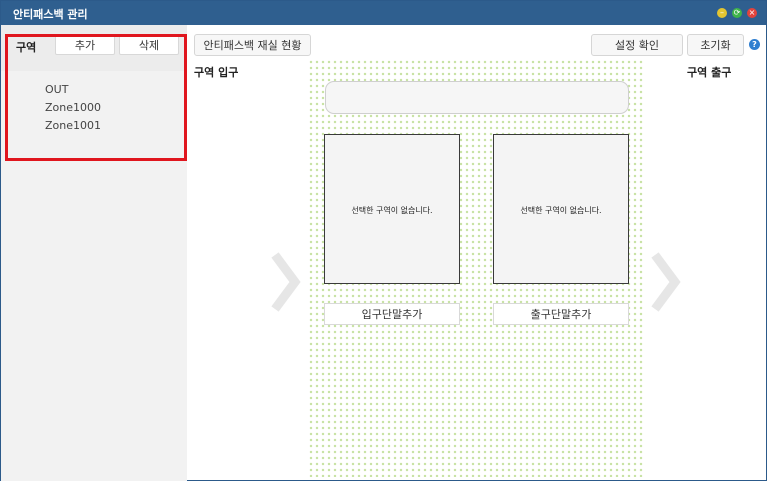 The image size is (767, 481). Describe the element at coordinates (383, 13) in the screenshot. I see `title-bar: 안티패스백 관리 – ⟳ ×` at that location.